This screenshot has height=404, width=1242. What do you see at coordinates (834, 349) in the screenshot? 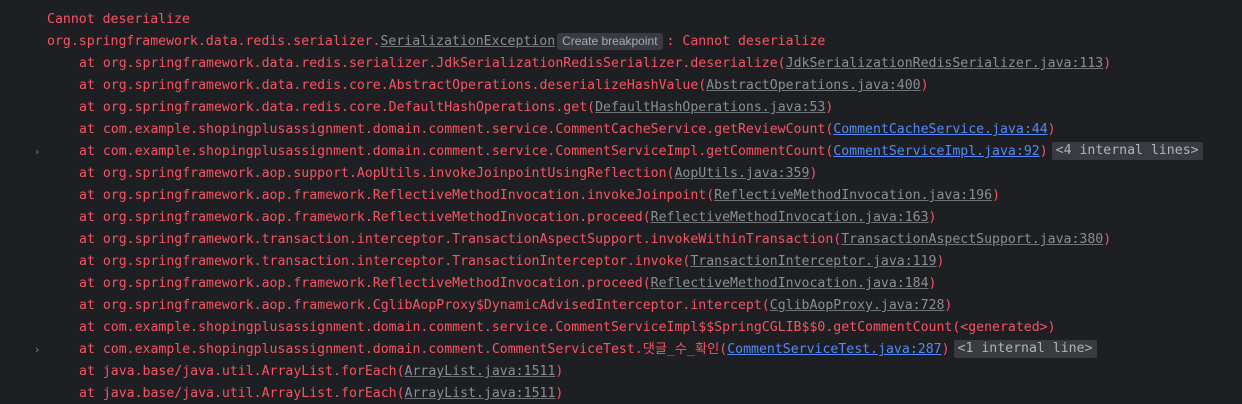
I see `source-link: CommentServiceTest.java:287` at bounding box center [834, 349].